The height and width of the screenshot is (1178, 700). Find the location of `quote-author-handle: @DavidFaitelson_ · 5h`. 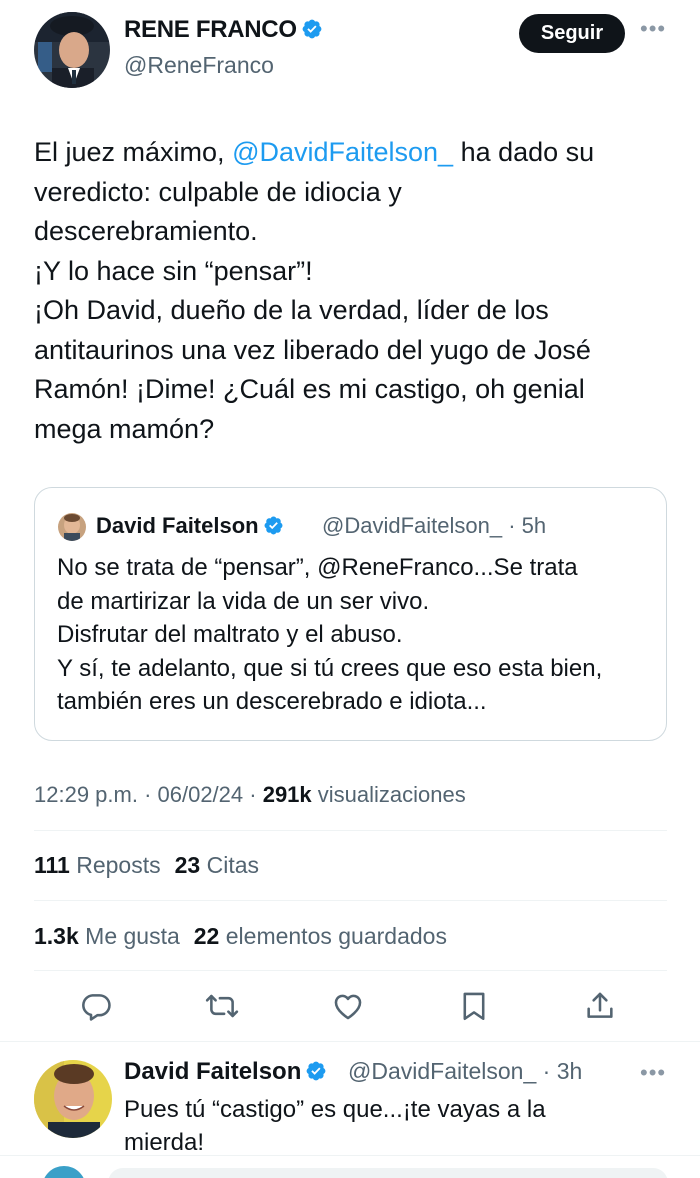

quote-author-handle: @DavidFaitelson_ · 5h is located at coordinates (434, 525).